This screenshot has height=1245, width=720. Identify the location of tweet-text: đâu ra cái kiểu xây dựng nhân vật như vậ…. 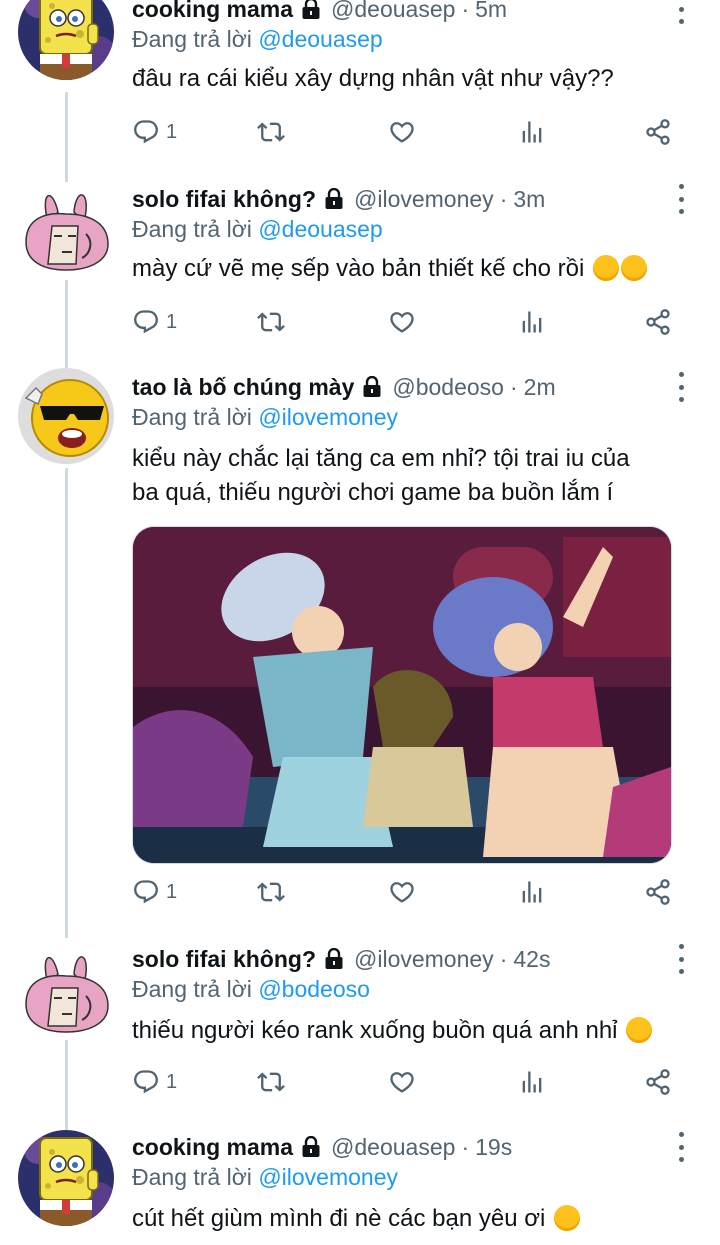
(373, 78).